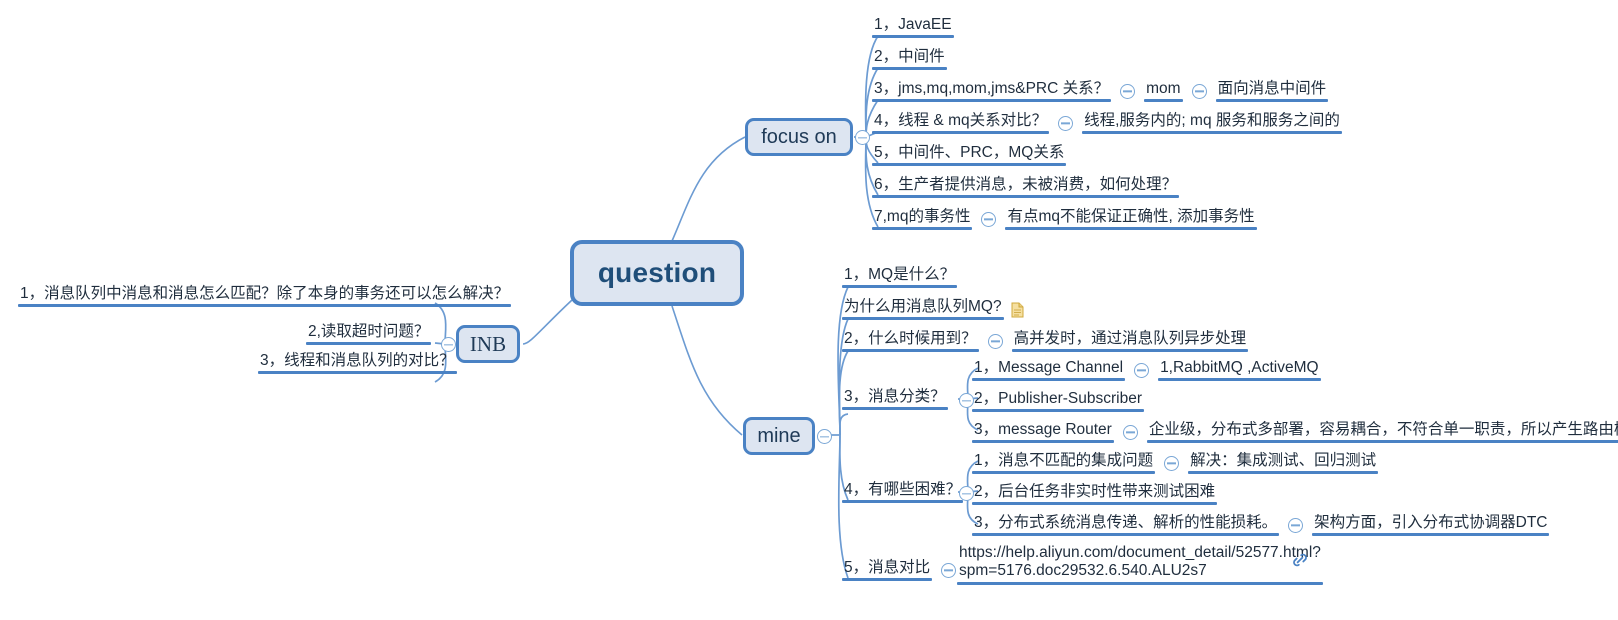 The height and width of the screenshot is (620, 1618). I want to click on mine-item-4-child-2: 2，后台任务非实时性带来测试困难, so click(1095, 494).